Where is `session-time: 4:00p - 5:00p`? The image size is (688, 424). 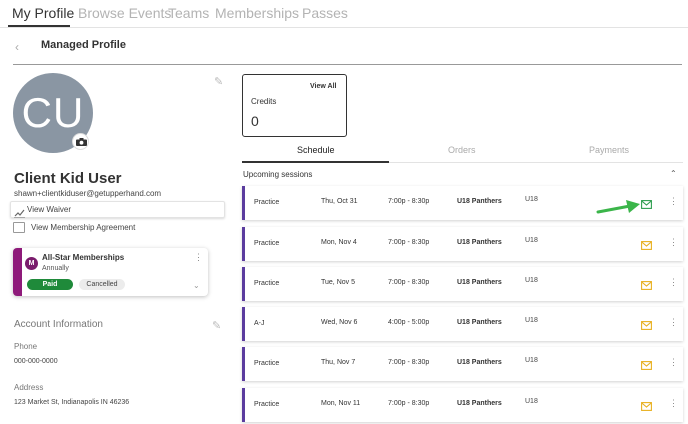
session-time: 4:00p - 5:00p is located at coordinates (409, 322).